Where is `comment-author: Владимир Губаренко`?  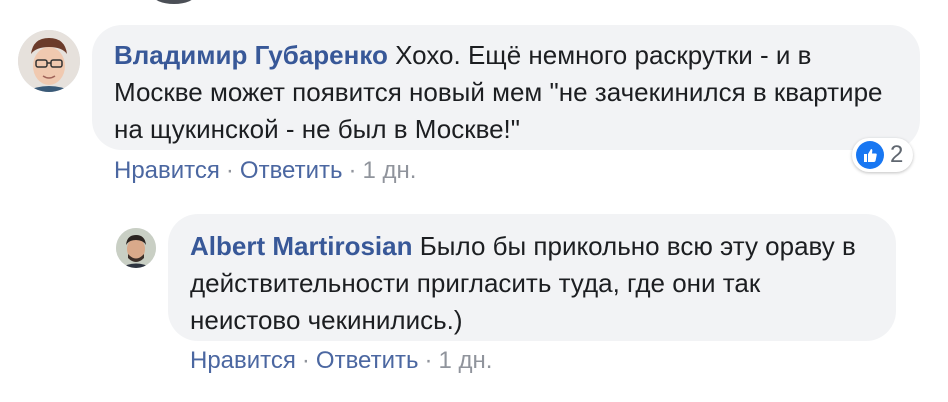
comment-author: Владимир Губаренко is located at coordinates (251, 55).